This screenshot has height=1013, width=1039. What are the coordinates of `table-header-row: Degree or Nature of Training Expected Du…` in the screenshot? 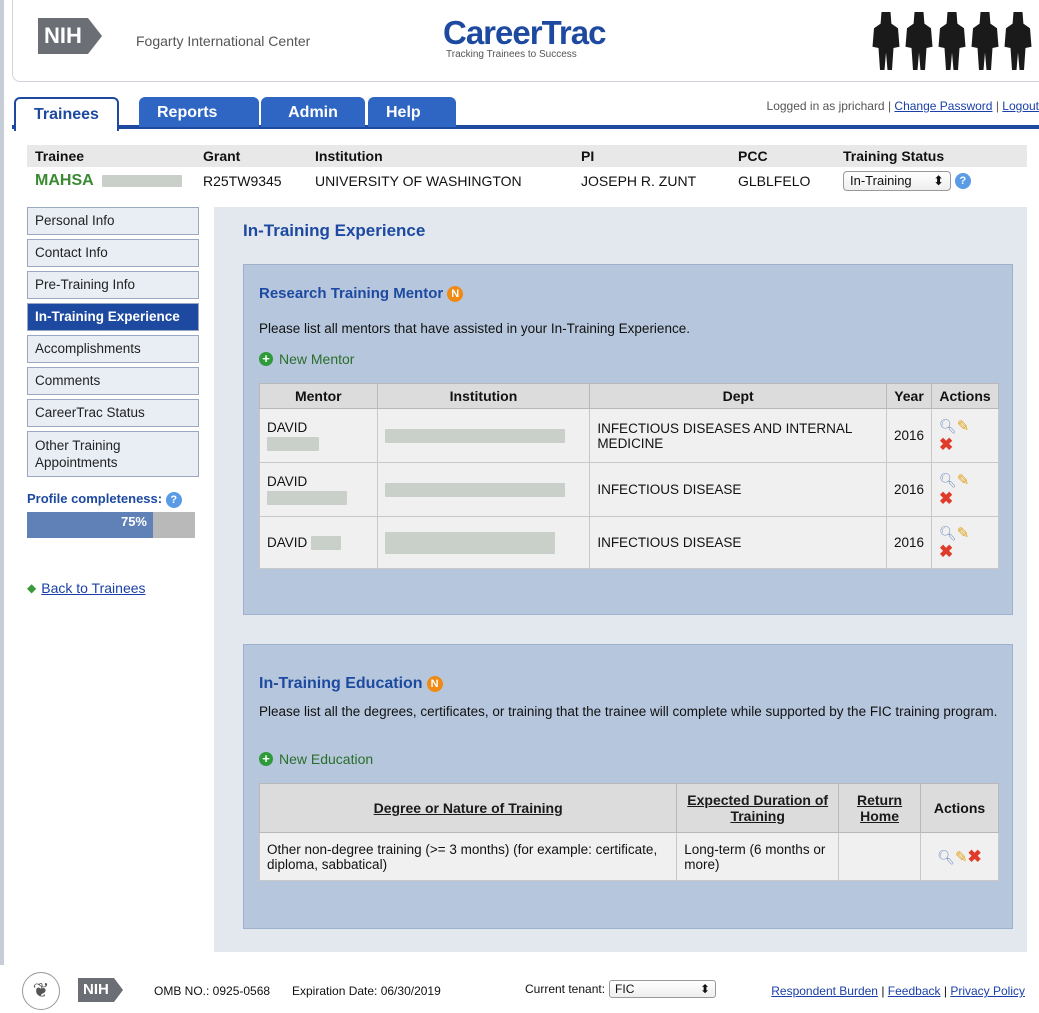 It's located at (628, 808).